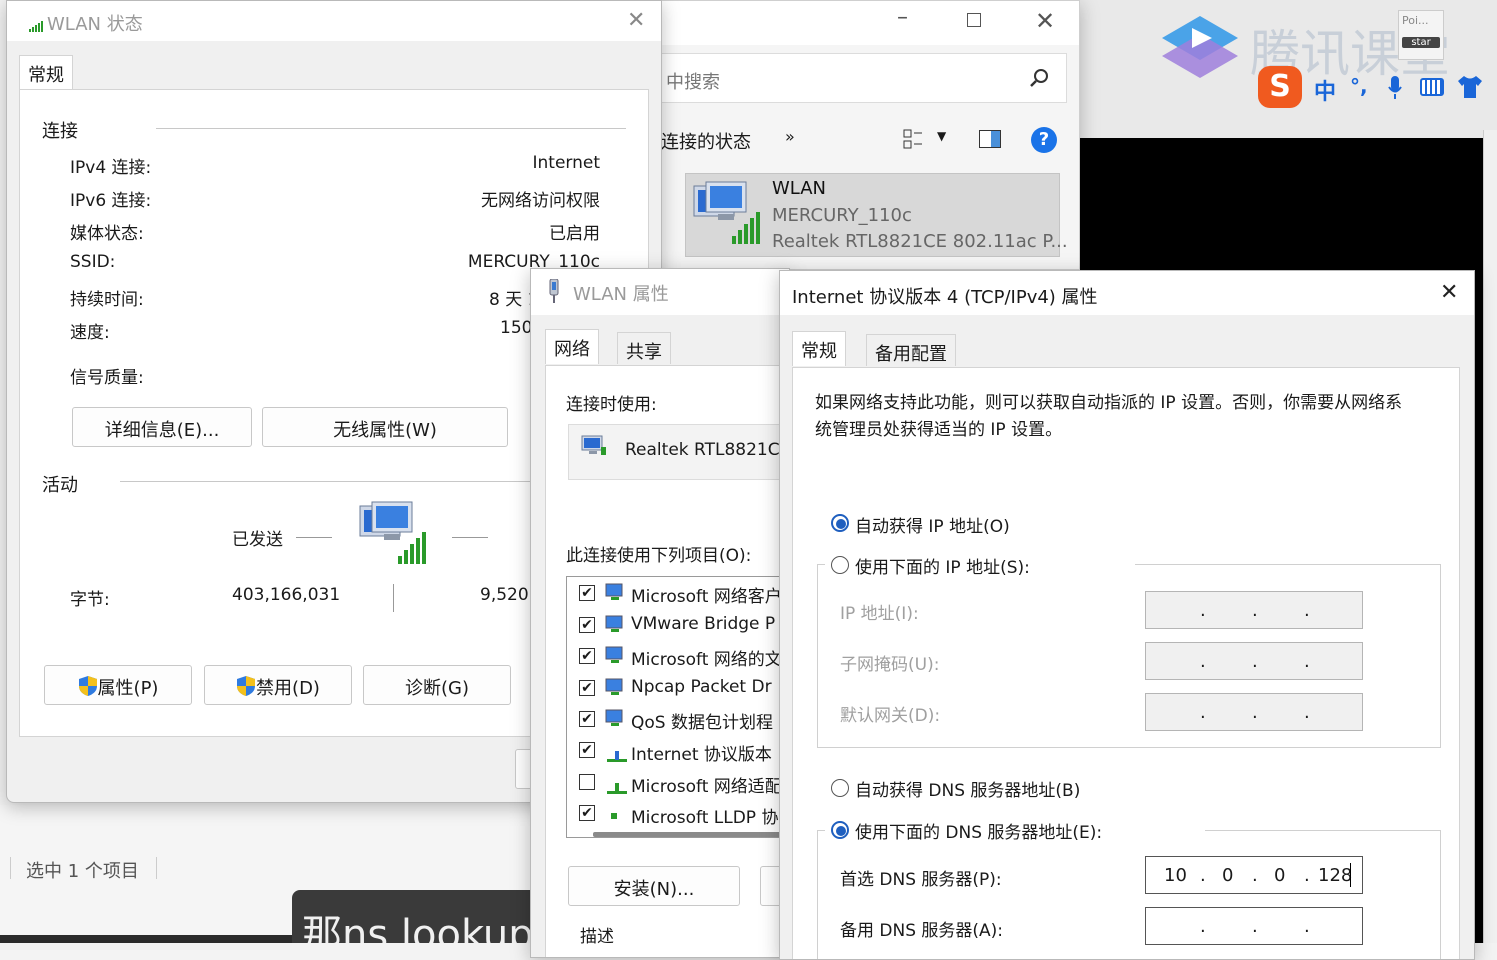  Describe the element at coordinates (1325, 90) in the screenshot. I see `ime-chinese-mode: 中` at that location.